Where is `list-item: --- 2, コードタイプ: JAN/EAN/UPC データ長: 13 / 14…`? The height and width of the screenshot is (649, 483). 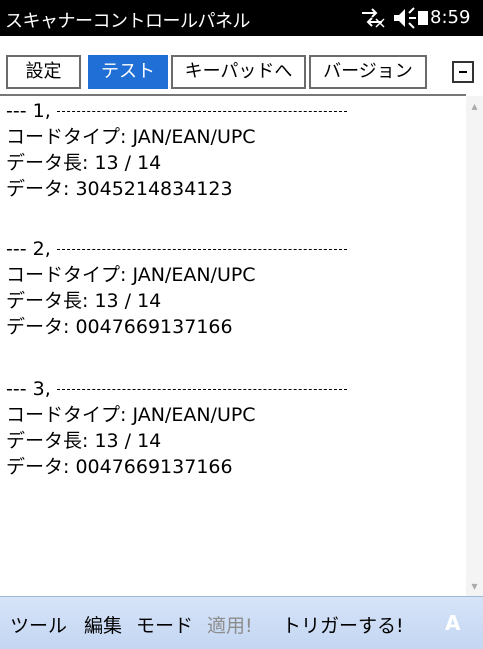 list-item: --- 2, コードタイプ: JAN/EAN/UPC データ長: 13 / 14… is located at coordinates (226, 288).